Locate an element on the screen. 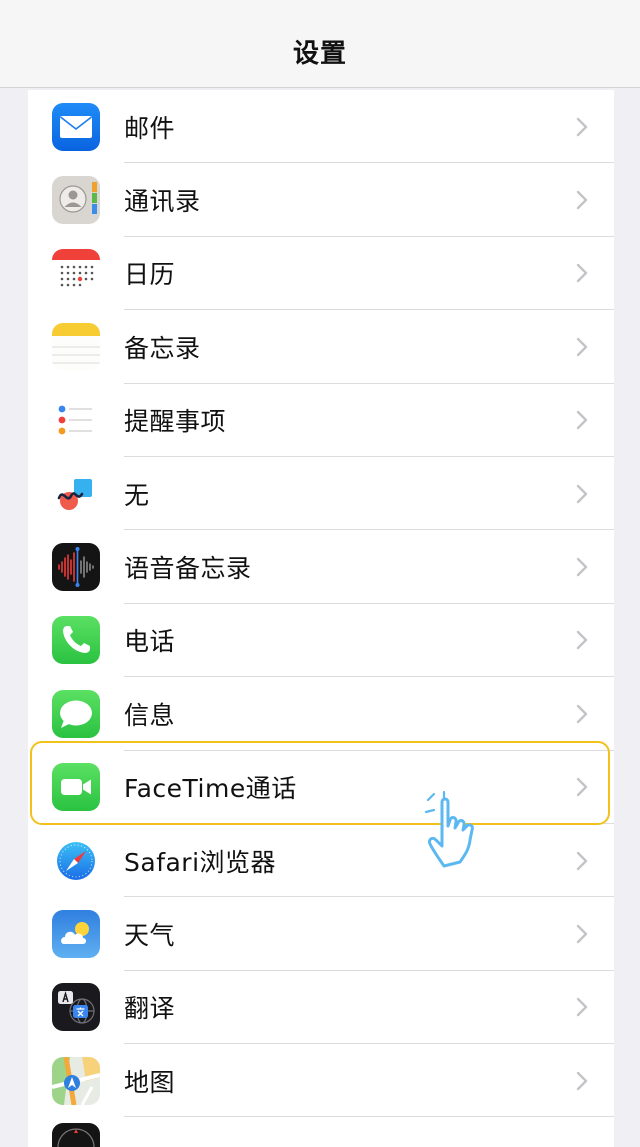 Image resolution: width=640 pixels, height=1147 pixels. settings-row-label: 地图 is located at coordinates (150, 1082).